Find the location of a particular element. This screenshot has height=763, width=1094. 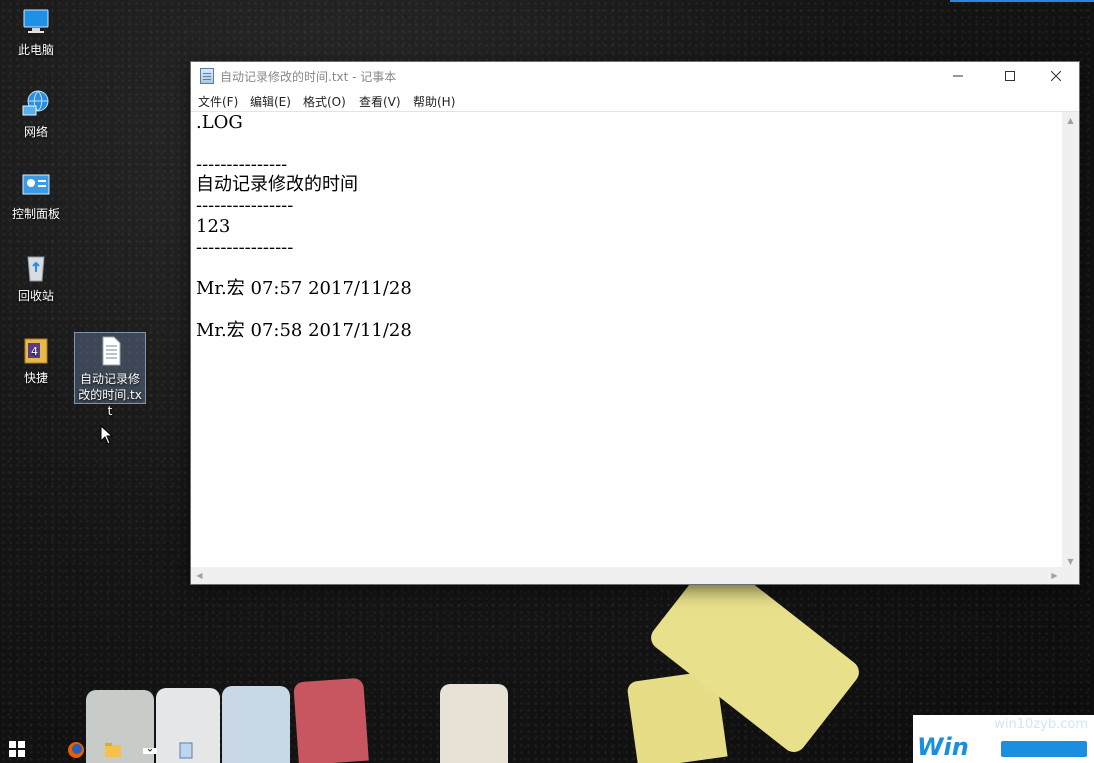

maximize-icon is located at coordinates (1010, 76).